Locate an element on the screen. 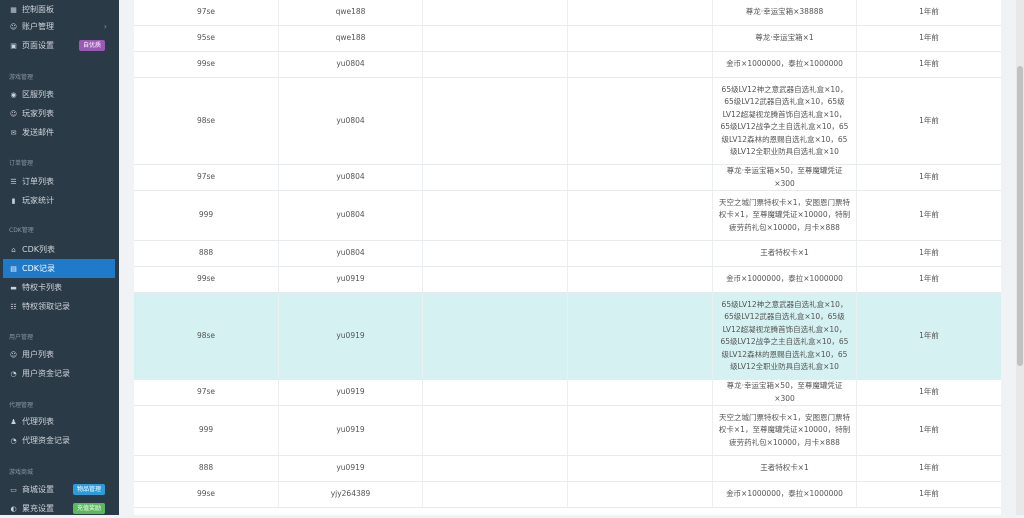 This screenshot has width=1024, height=518. sidebar-item: ☺ 用户列表 is located at coordinates (59, 354).